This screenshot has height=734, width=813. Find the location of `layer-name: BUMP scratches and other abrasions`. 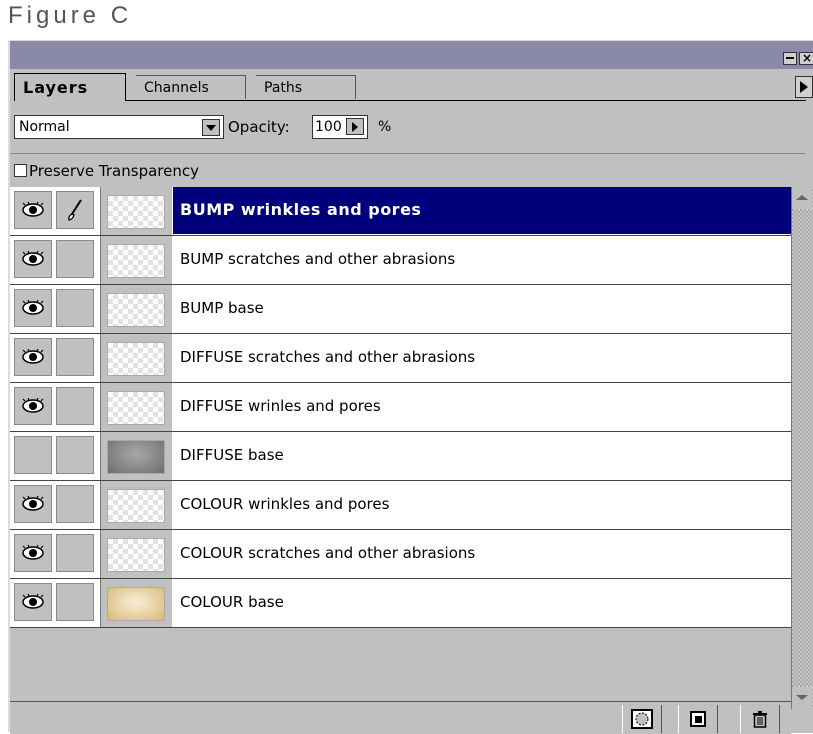

layer-name: BUMP scratches and other abrasions is located at coordinates (317, 260).